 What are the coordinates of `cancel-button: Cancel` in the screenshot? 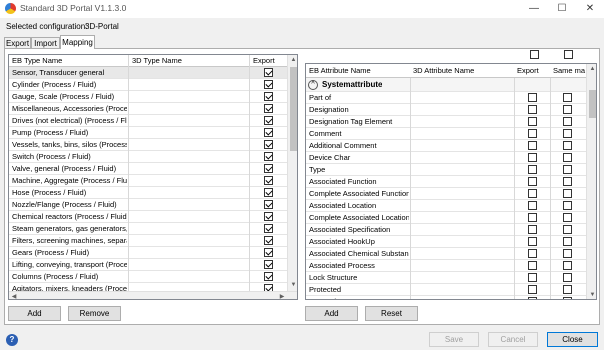 It's located at (513, 339).